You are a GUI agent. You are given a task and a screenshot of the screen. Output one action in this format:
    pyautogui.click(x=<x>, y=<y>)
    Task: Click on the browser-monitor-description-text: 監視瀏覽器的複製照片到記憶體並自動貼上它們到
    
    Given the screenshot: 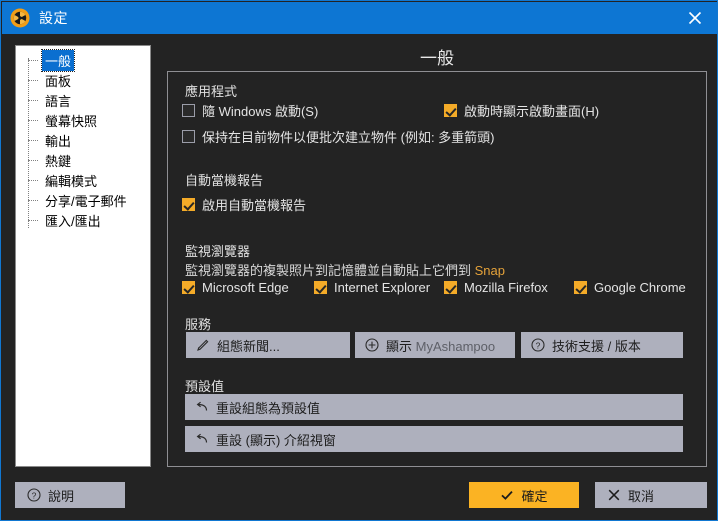 What is the action you would take?
    pyautogui.click(x=330, y=270)
    